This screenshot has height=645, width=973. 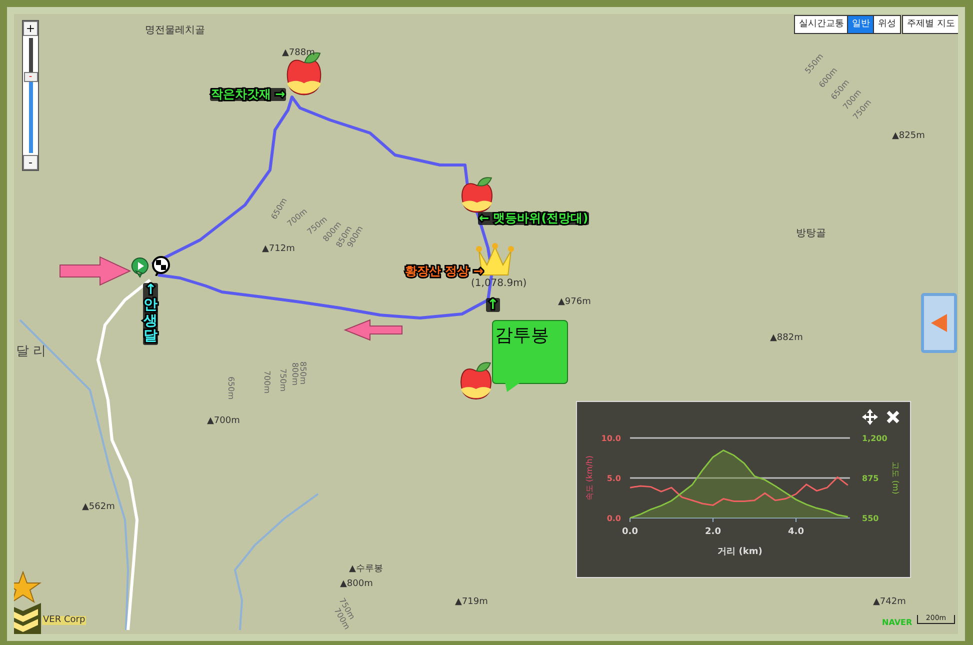 What do you see at coordinates (298, 53) in the screenshot?
I see `peak-label: ▲788m` at bounding box center [298, 53].